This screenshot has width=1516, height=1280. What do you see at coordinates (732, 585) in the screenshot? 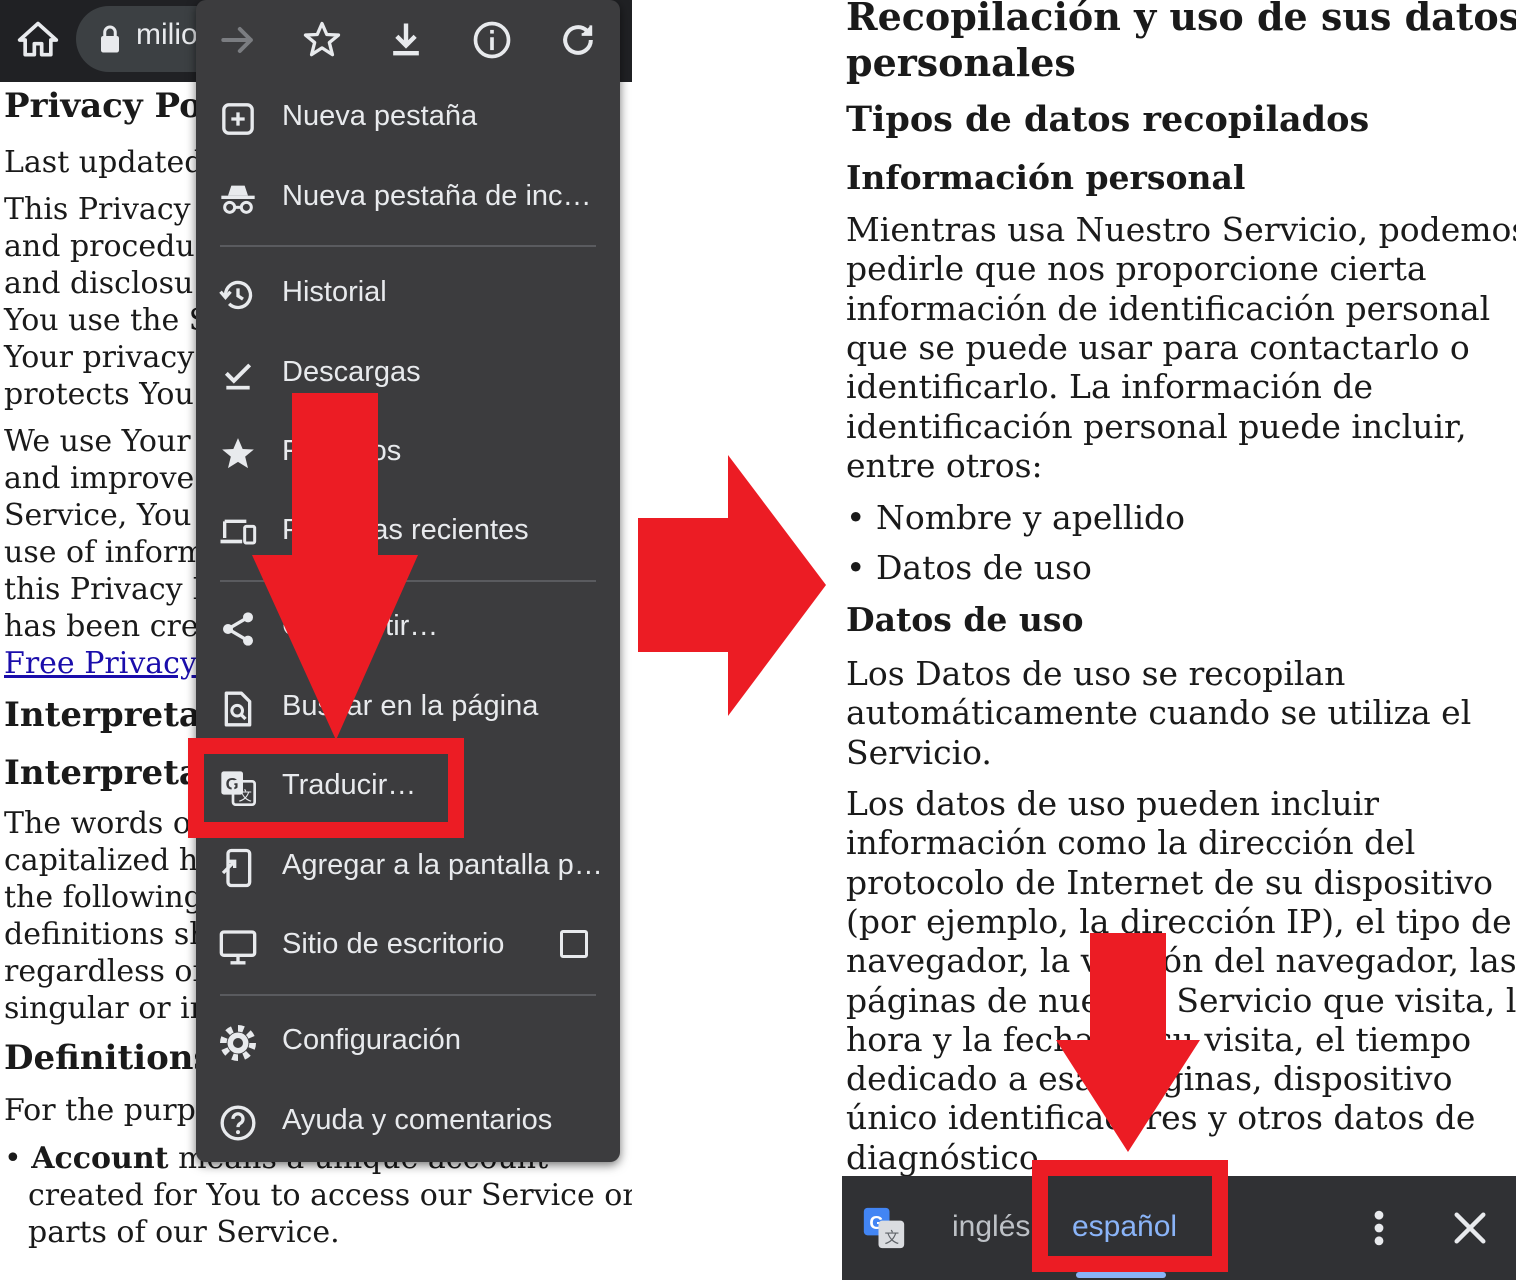
I see `right-arrow` at bounding box center [732, 585].